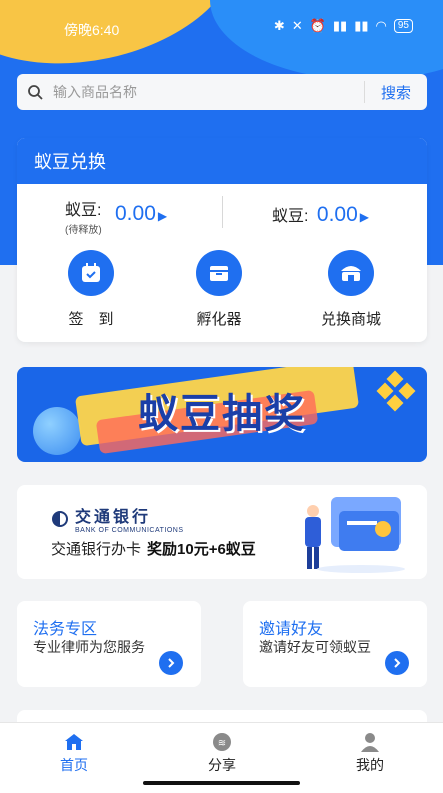 This screenshot has width=443, height=793. Describe the element at coordinates (221, 28) in the screenshot. I see `status-bar: 傍晚6:40 ✱ ✕ ⏰ ▮▮ ▮▮ ◠ 95` at that location.